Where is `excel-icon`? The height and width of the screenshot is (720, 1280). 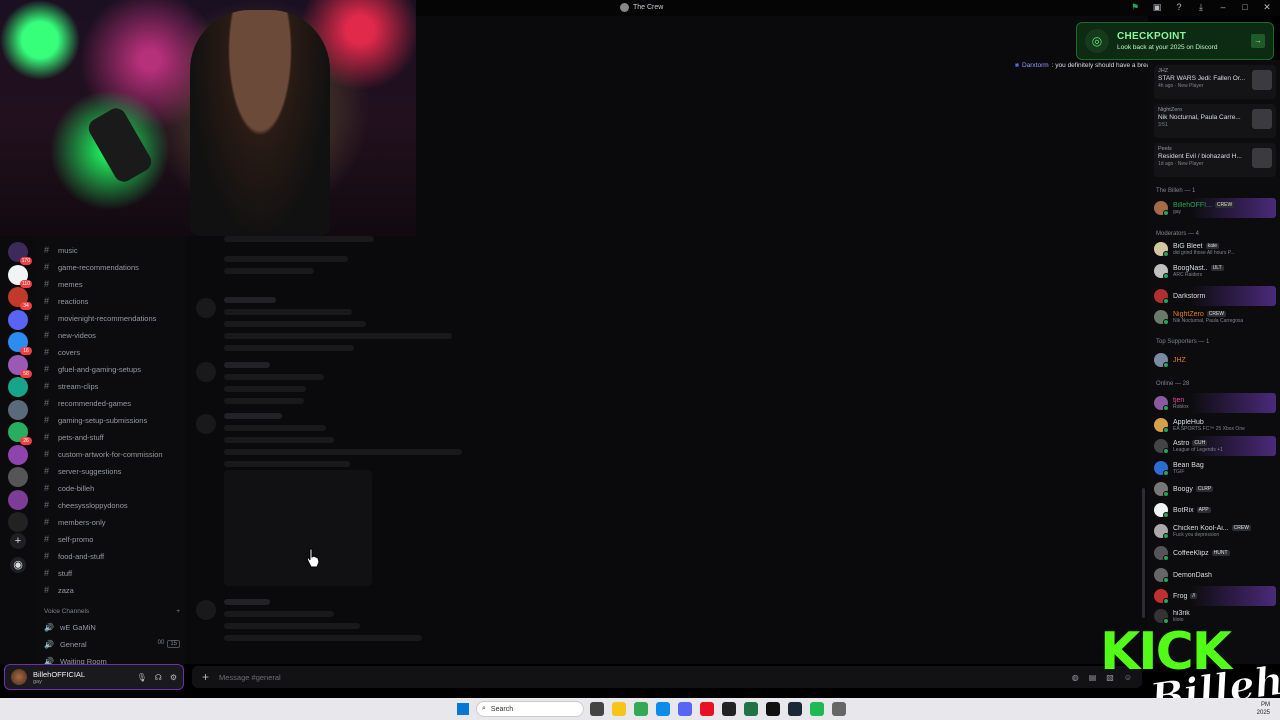 excel-icon is located at coordinates (751, 709).